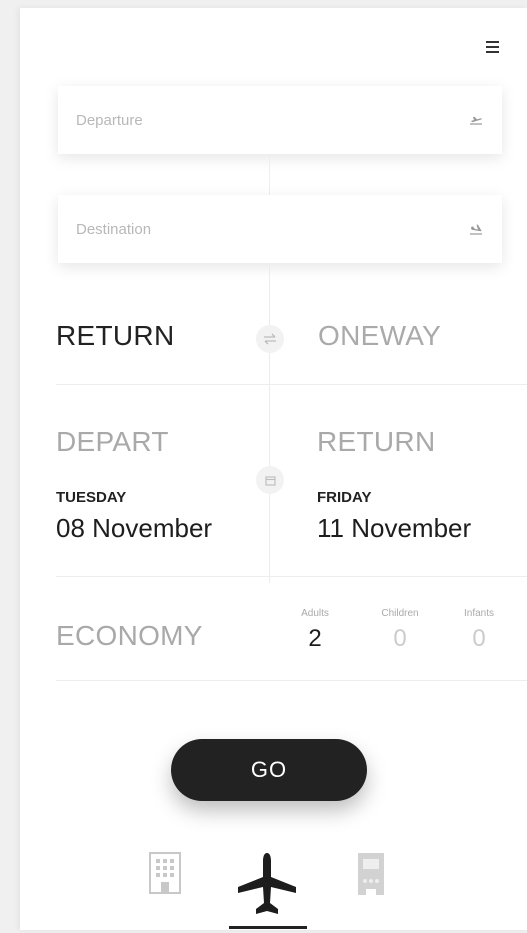  Describe the element at coordinates (492, 47) in the screenshot. I see `menu-icon` at that location.